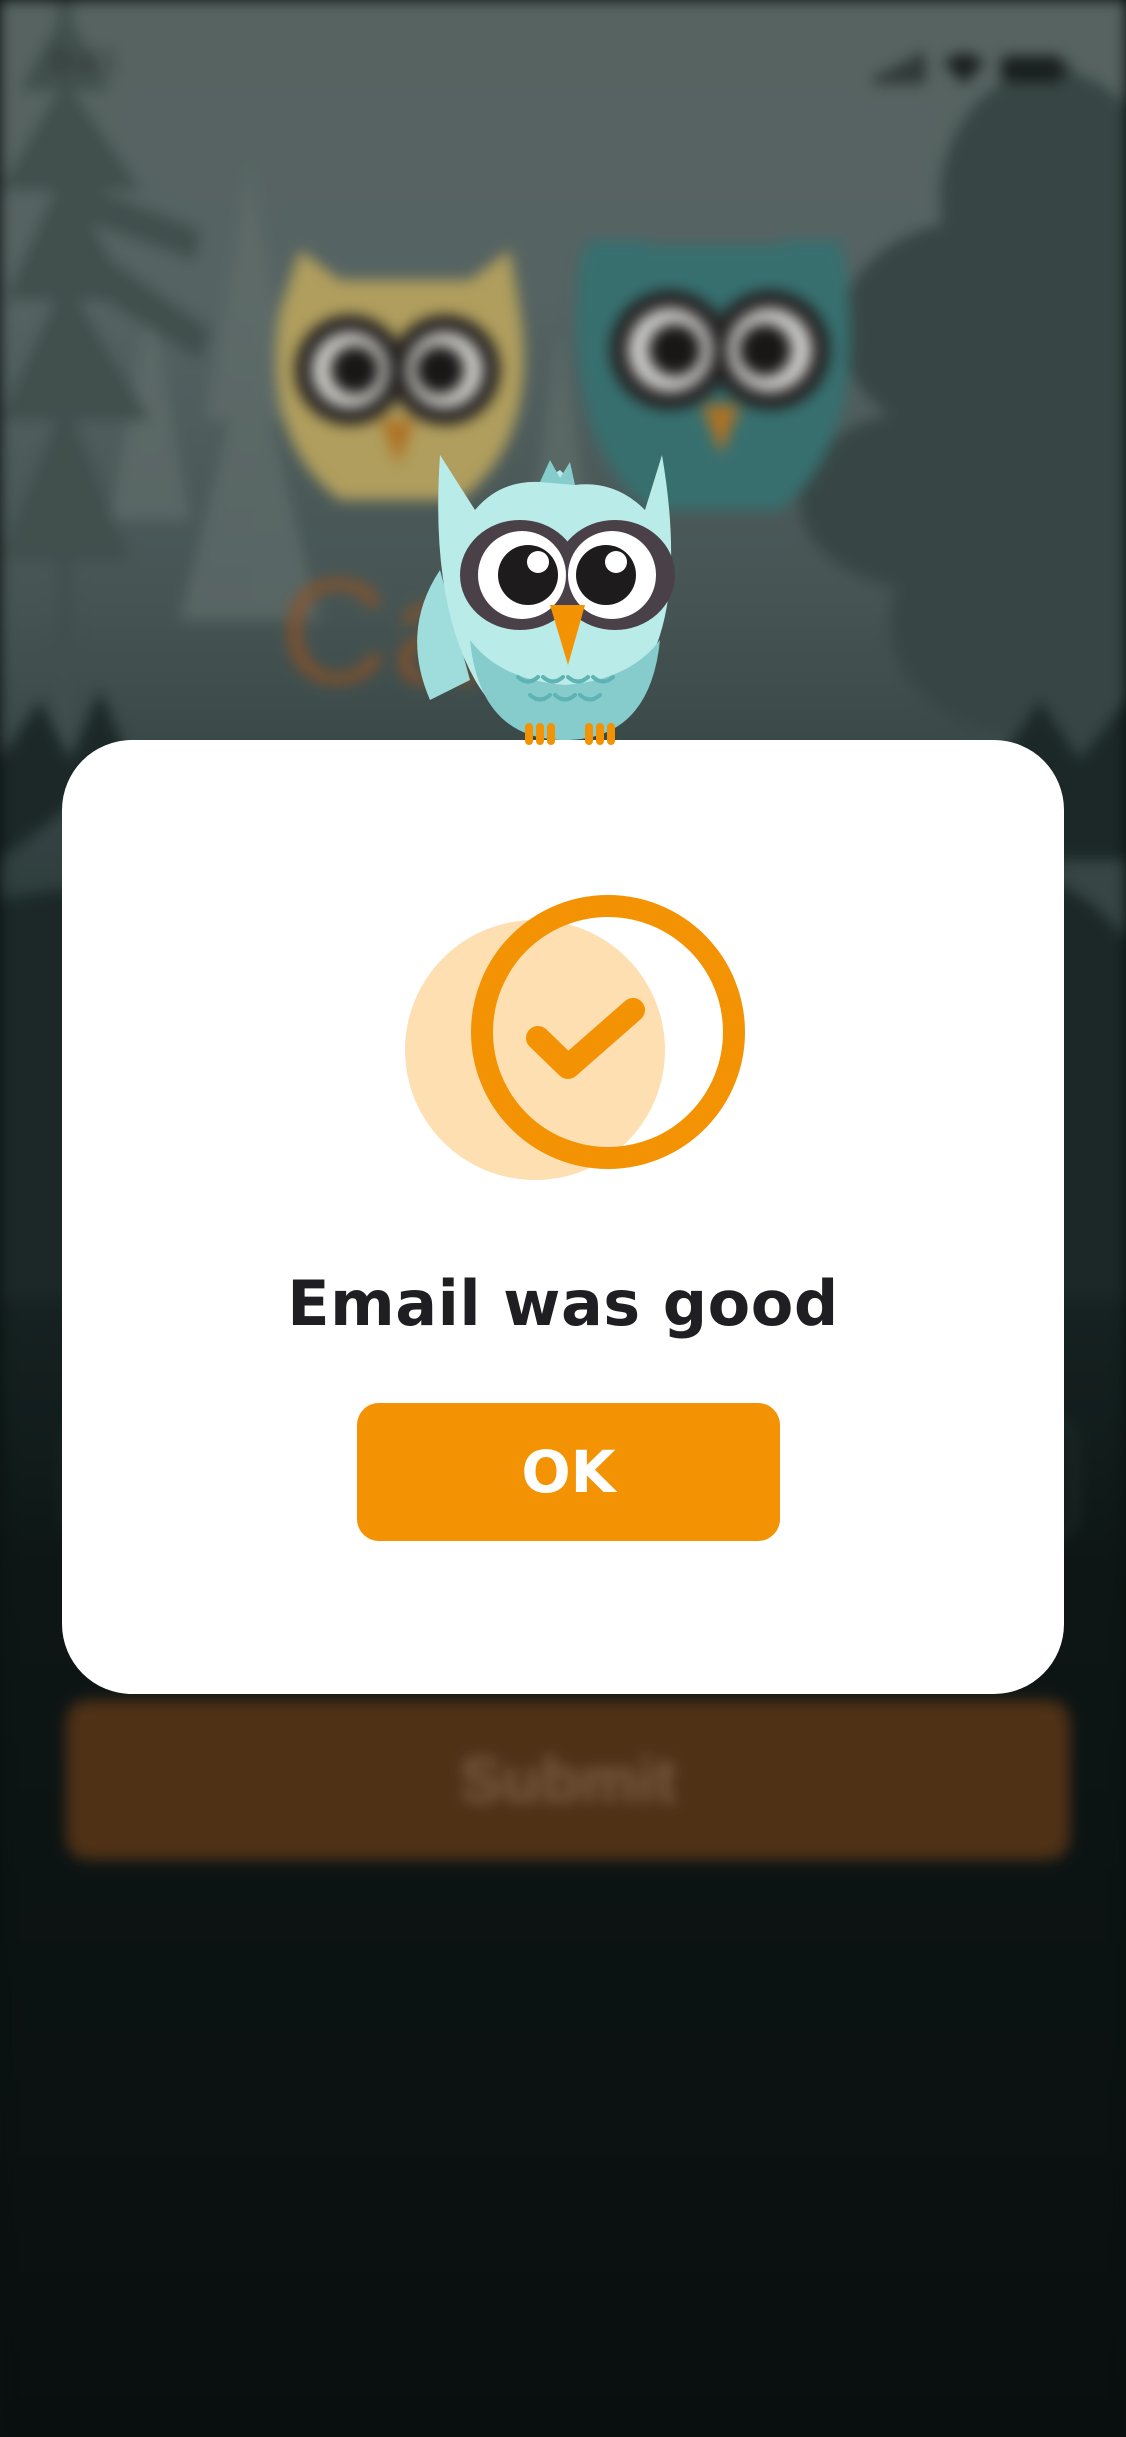 The width and height of the screenshot is (1126, 2437). I want to click on check-circle-icon, so click(575, 1037).